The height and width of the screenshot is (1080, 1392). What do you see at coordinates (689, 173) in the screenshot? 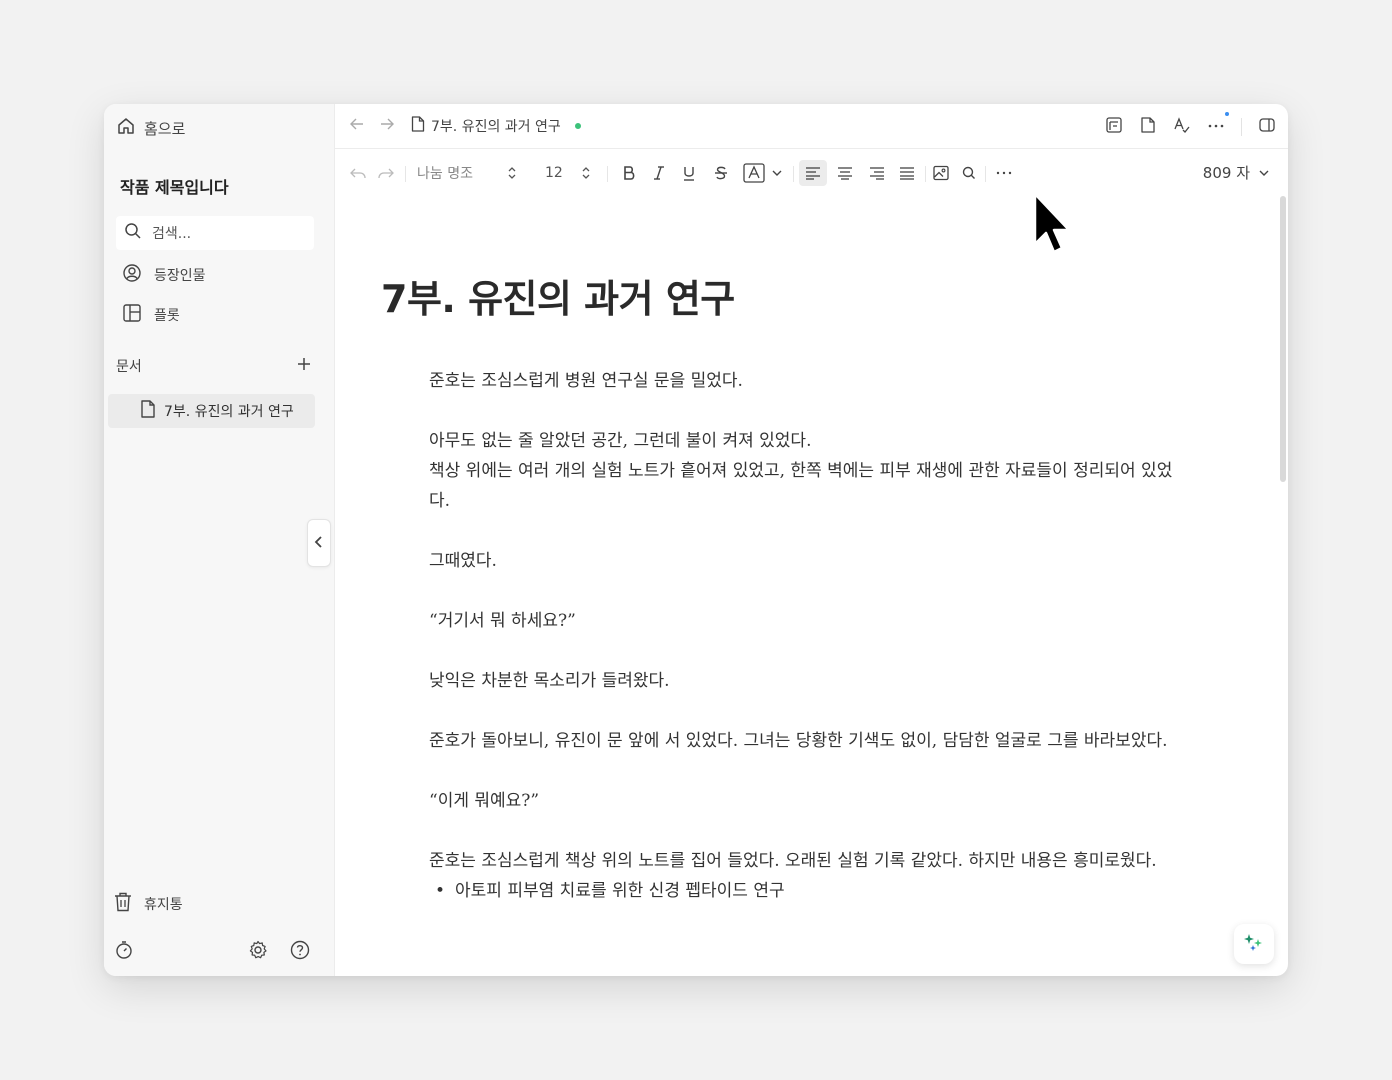
I see `underline-icon` at bounding box center [689, 173].